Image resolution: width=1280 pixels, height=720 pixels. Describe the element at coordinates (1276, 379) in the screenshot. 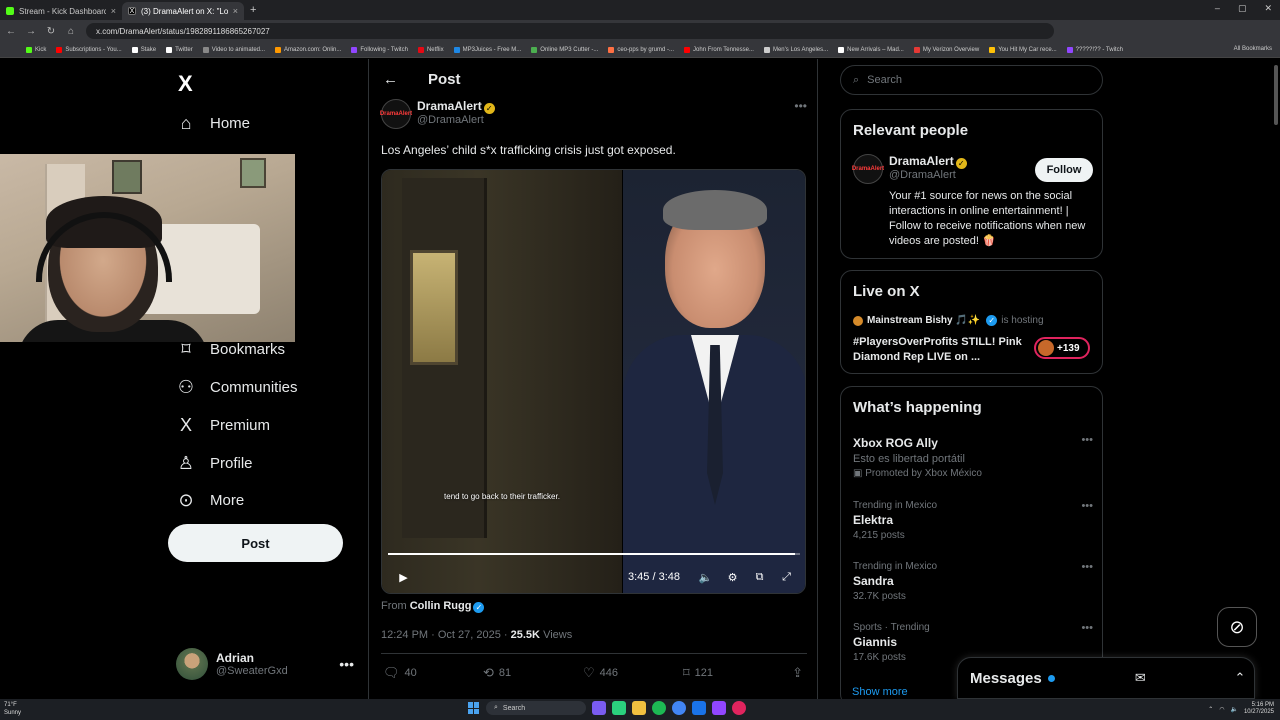

I see `scrollbar` at that location.